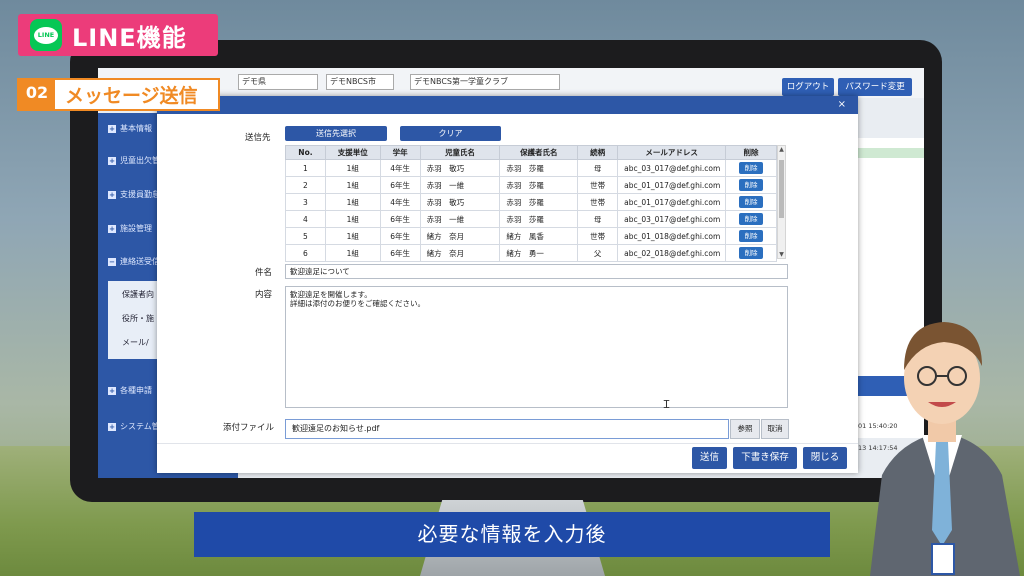 This screenshot has height=576, width=1024. I want to click on city-select: デモNBCS市, so click(360, 82).